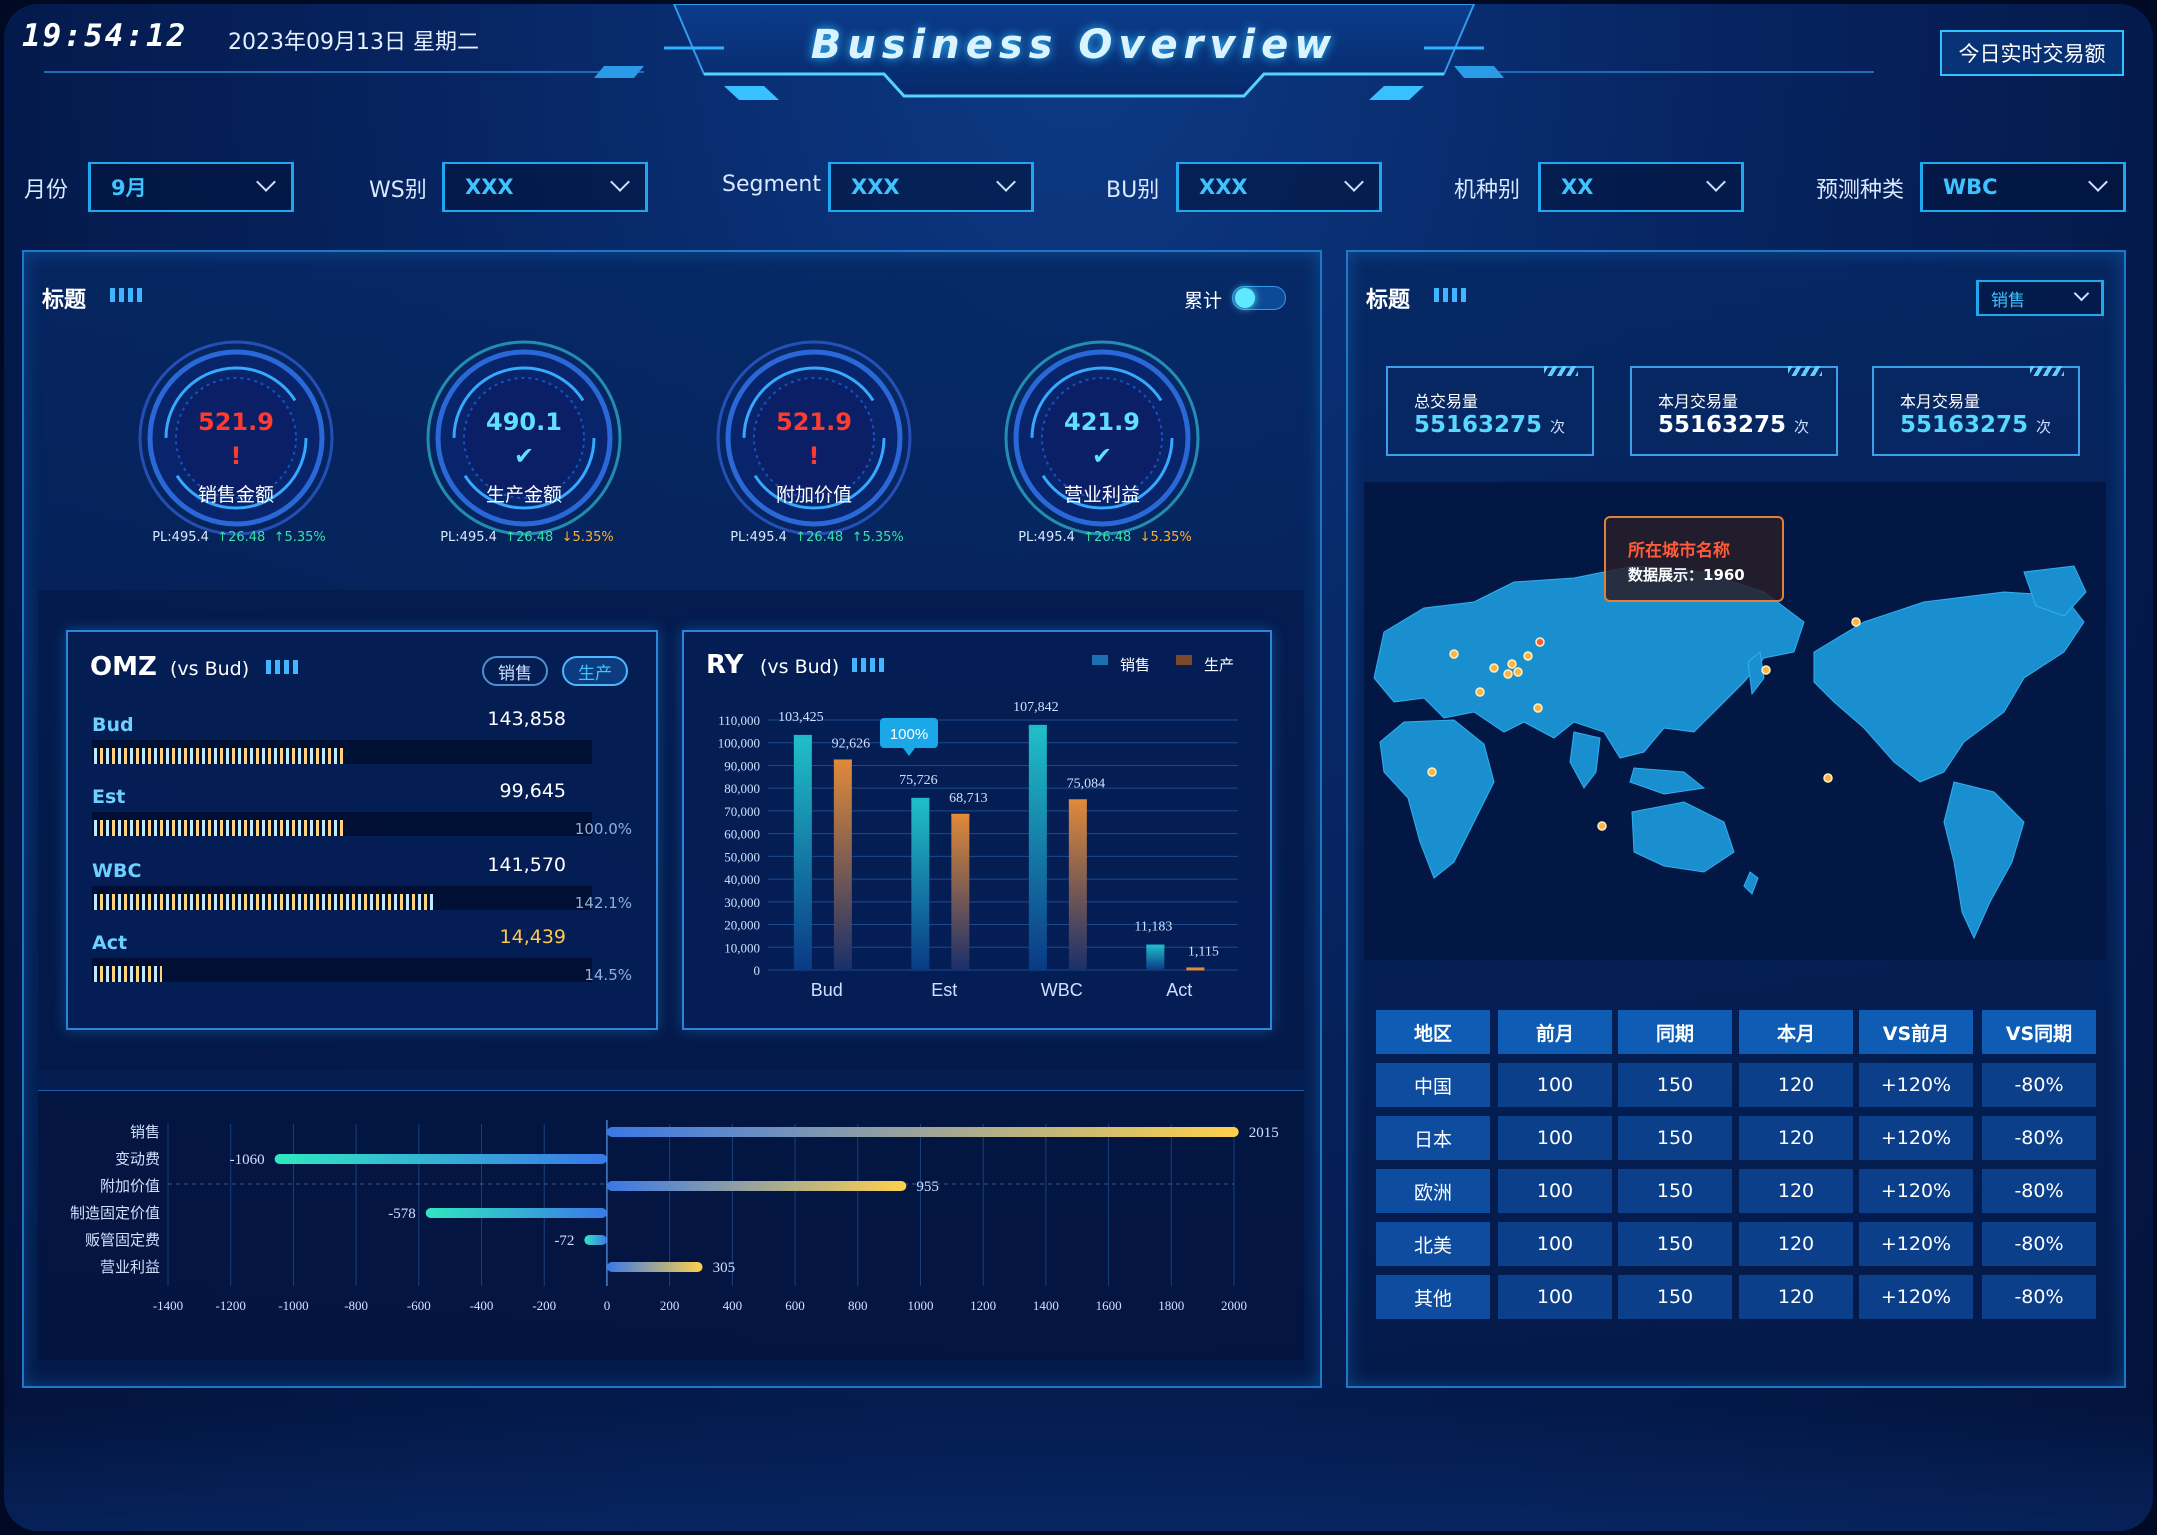 The image size is (2157, 1535). I want to click on filter-value: XX, so click(1577, 187).